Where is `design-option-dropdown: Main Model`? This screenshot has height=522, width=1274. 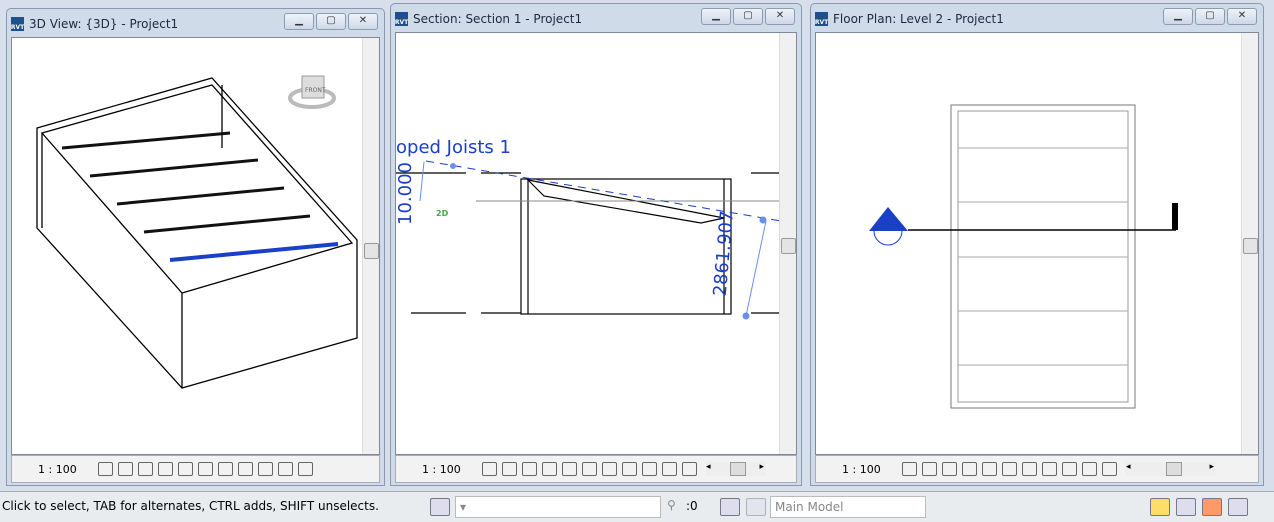 design-option-dropdown: Main Model is located at coordinates (848, 507).